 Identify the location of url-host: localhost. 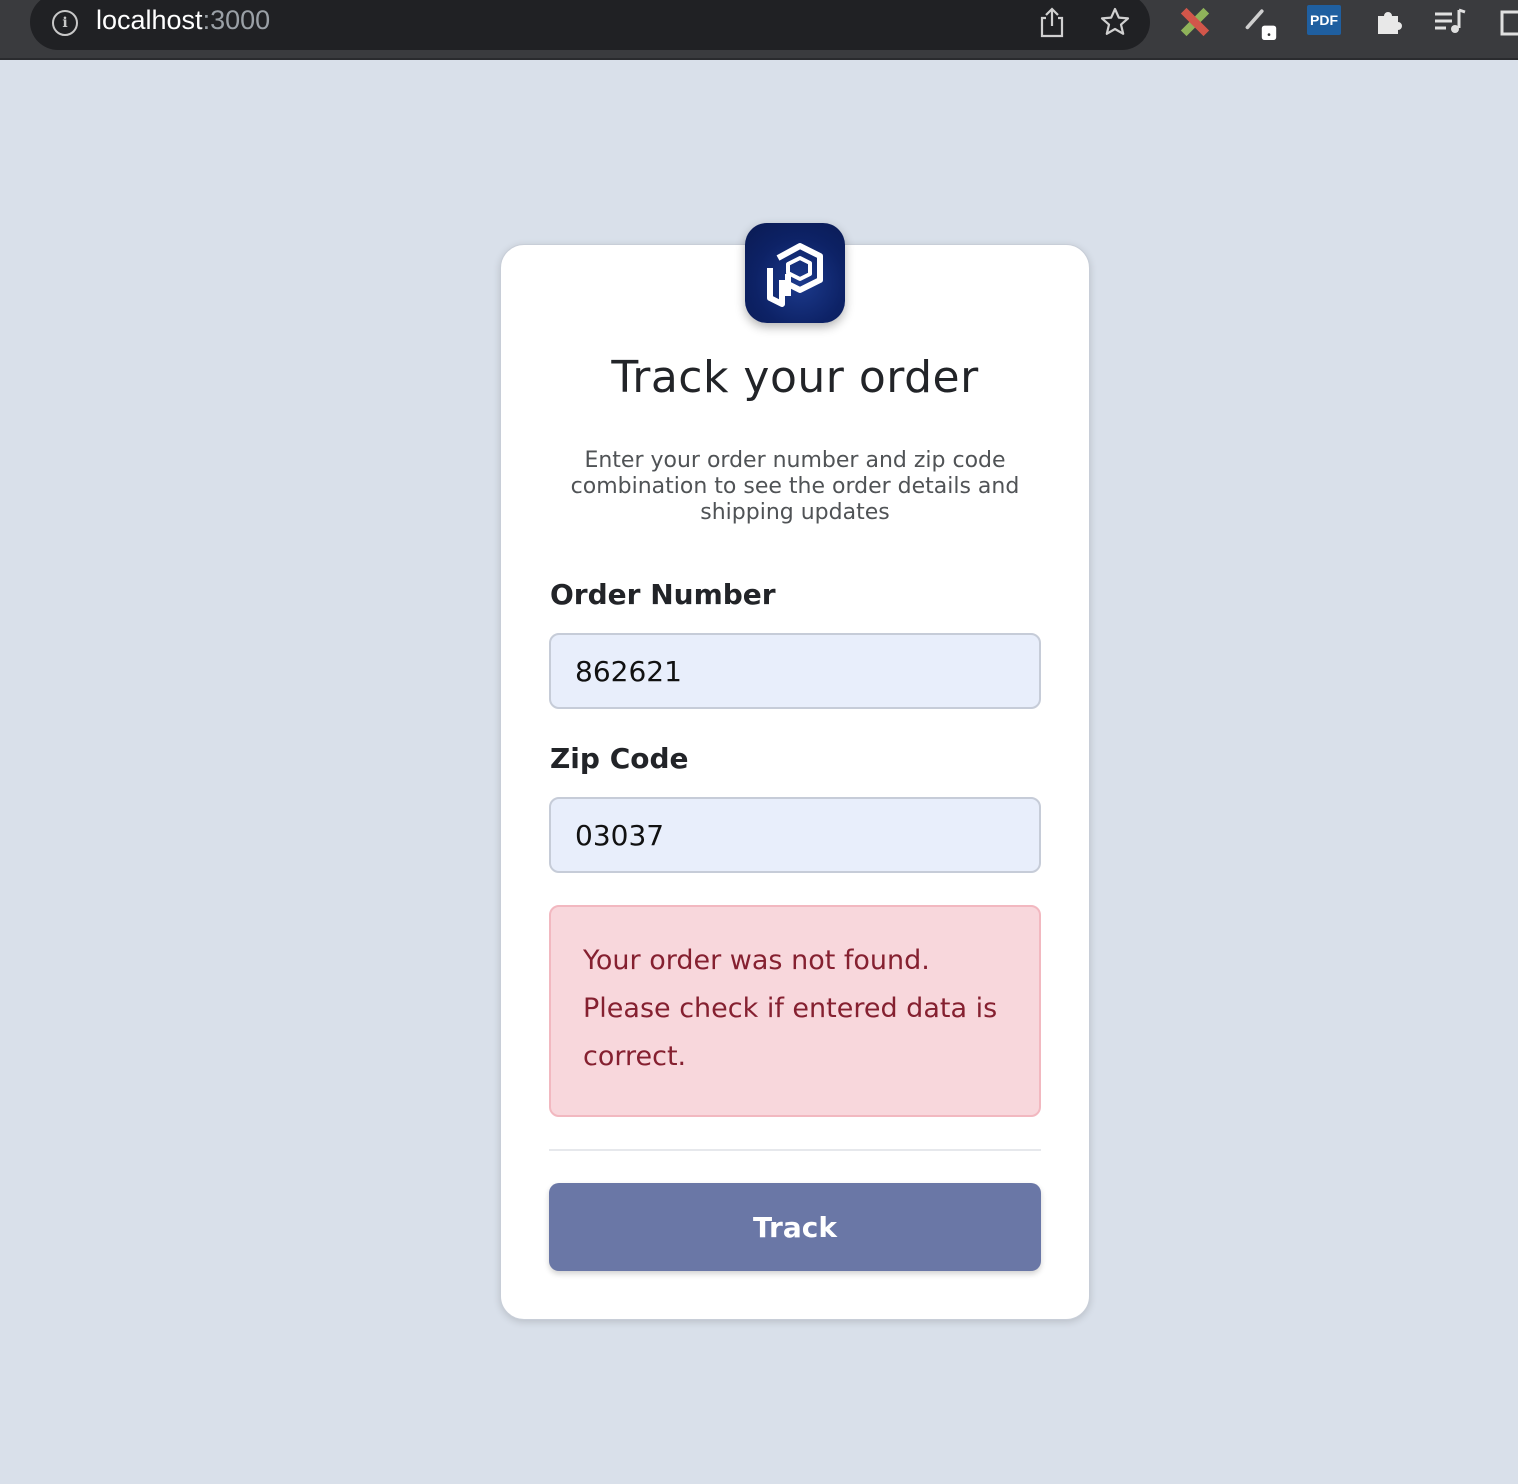
(149, 20).